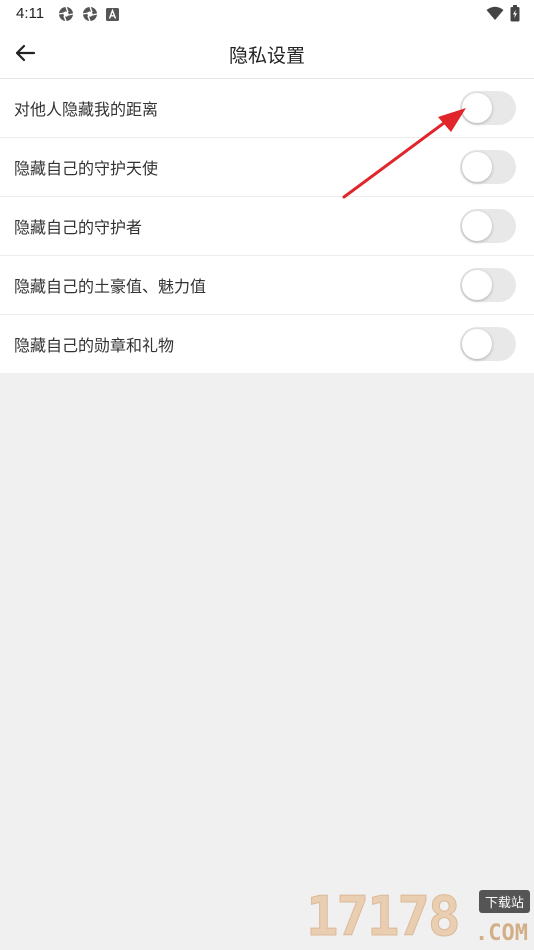 This screenshot has height=950, width=534. Describe the element at coordinates (267, 108) in the screenshot. I see `setting-hide-distance: 对他人隐藏我的距离` at that location.